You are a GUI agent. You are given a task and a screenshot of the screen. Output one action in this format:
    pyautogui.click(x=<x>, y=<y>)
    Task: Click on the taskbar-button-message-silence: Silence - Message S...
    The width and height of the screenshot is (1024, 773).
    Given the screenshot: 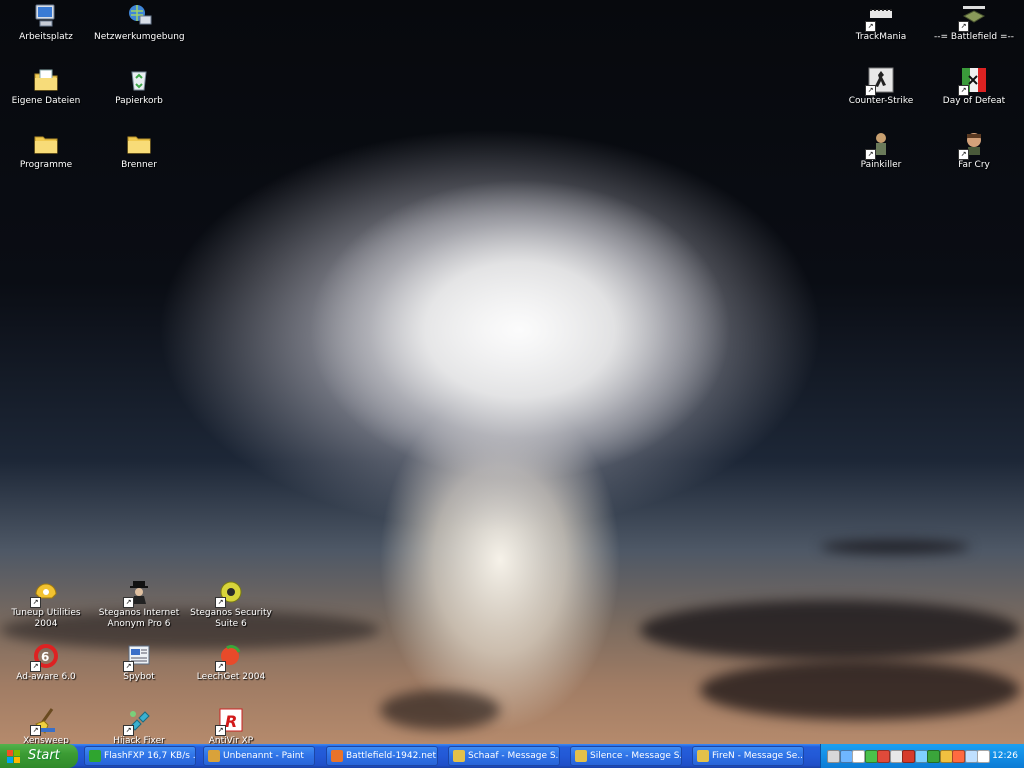 What is the action you would take?
    pyautogui.click(x=626, y=756)
    